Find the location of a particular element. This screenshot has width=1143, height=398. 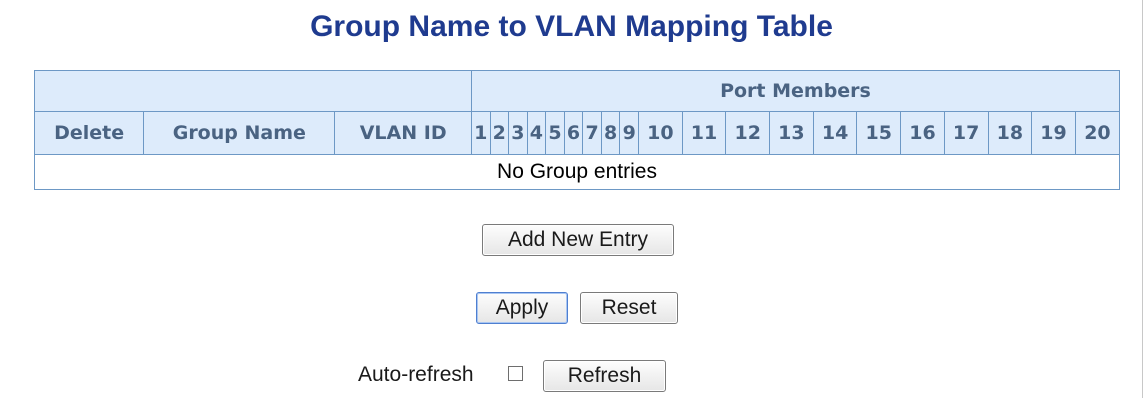

table-row: No Group entries is located at coordinates (577, 172).